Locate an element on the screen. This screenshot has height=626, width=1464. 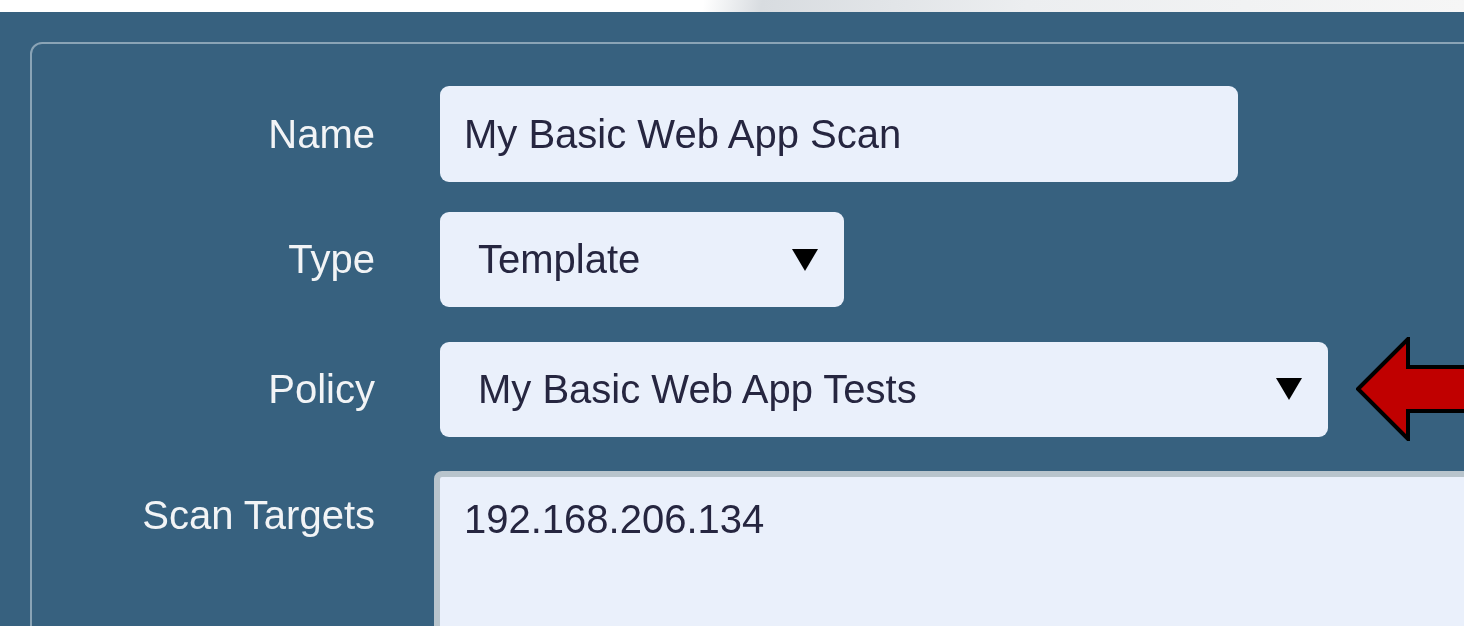
field-label: Policy is located at coordinates (321, 389).